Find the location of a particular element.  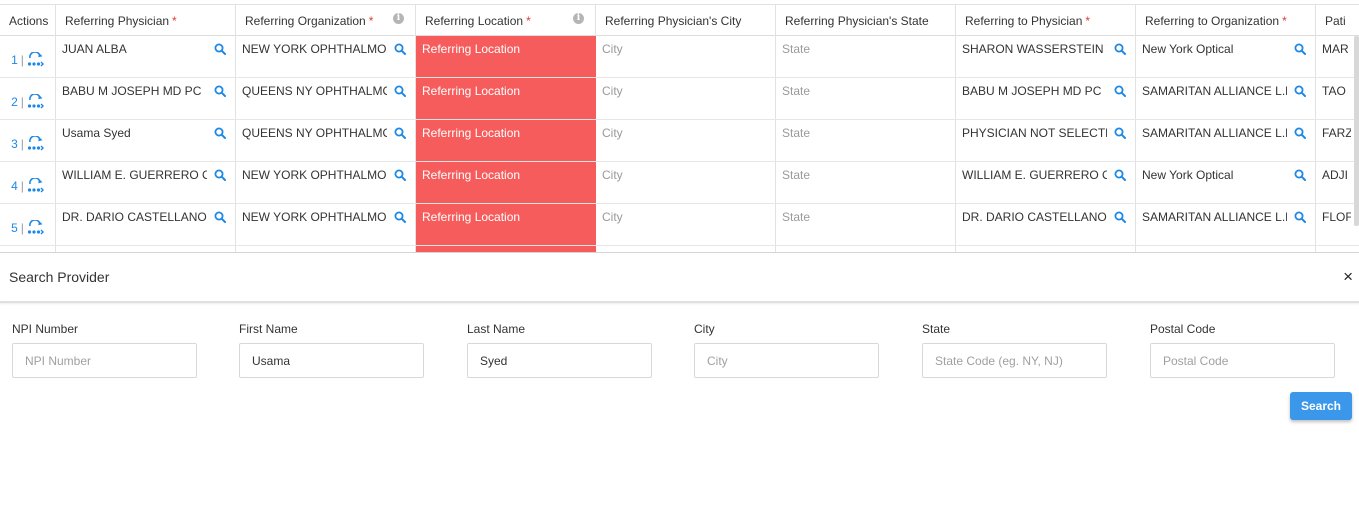

referring-to-physician-cell: SHARON WASSERSTEIN is located at coordinates (1046, 56).